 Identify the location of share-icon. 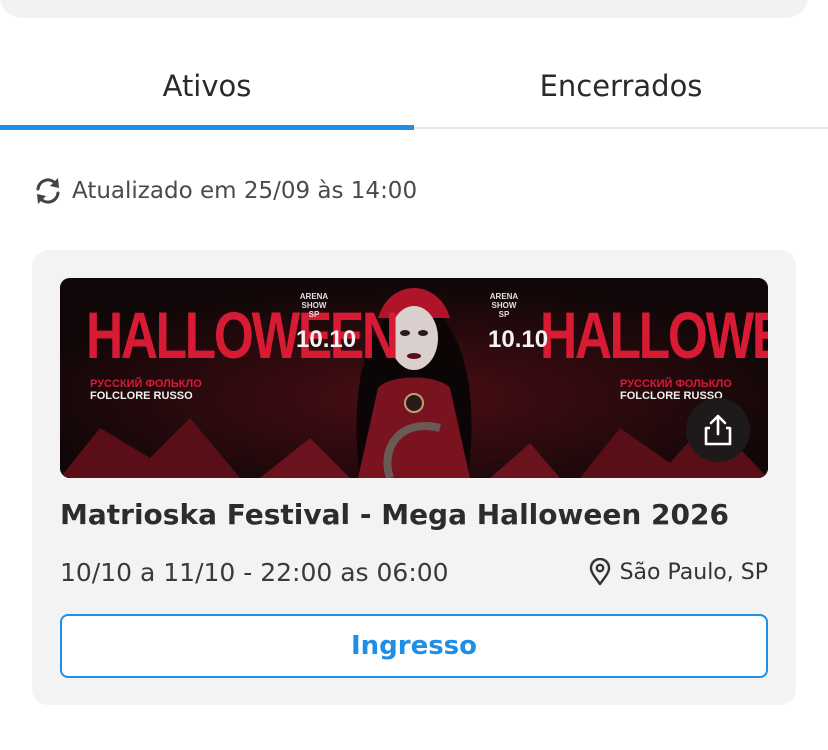
(718, 430).